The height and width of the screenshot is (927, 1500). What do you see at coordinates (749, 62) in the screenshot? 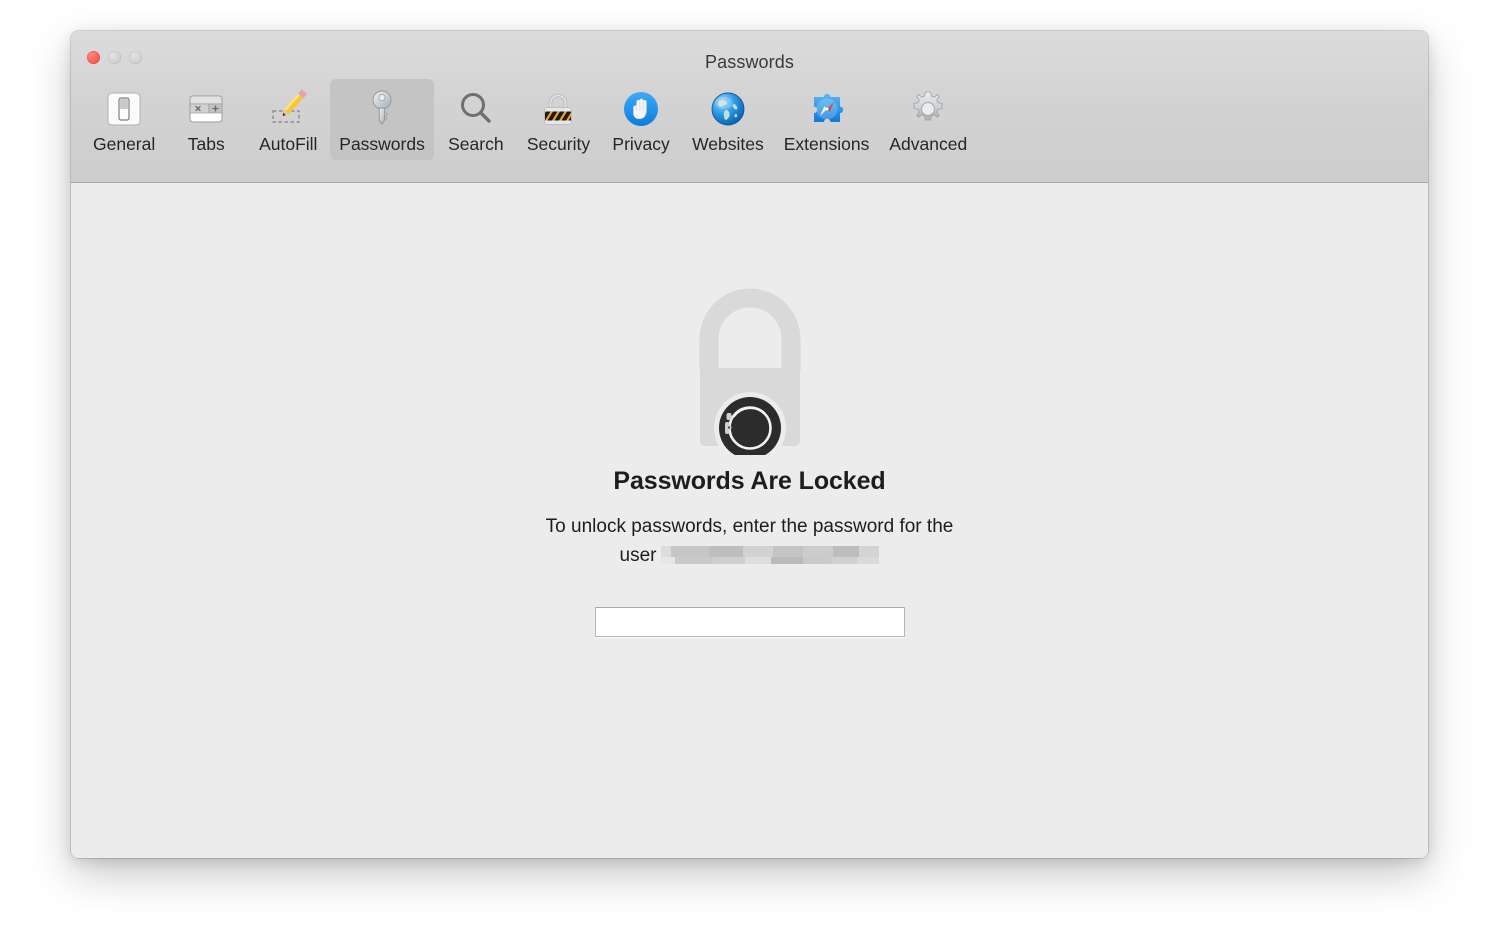
I see `window-title: Passwords` at bounding box center [749, 62].